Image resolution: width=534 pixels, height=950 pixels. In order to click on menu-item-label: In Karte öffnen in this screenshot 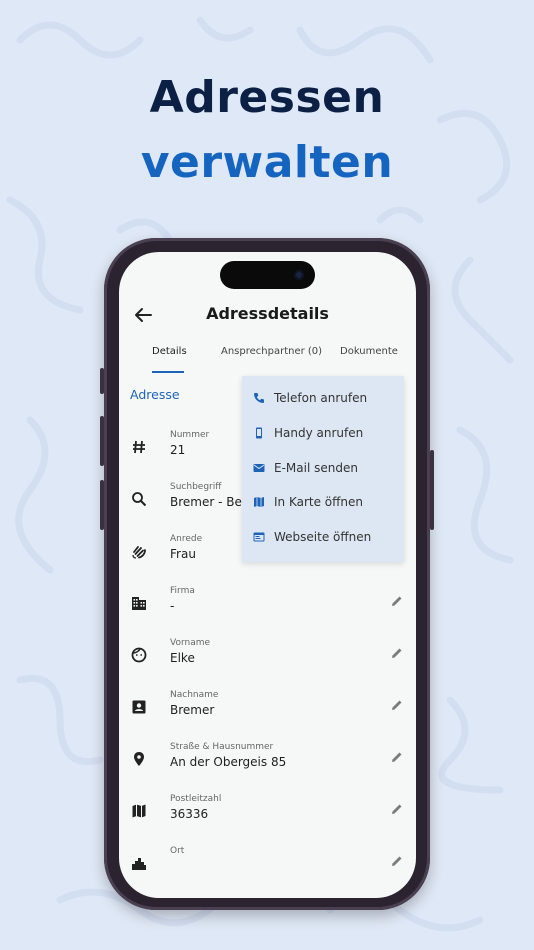, I will do `click(319, 502)`.